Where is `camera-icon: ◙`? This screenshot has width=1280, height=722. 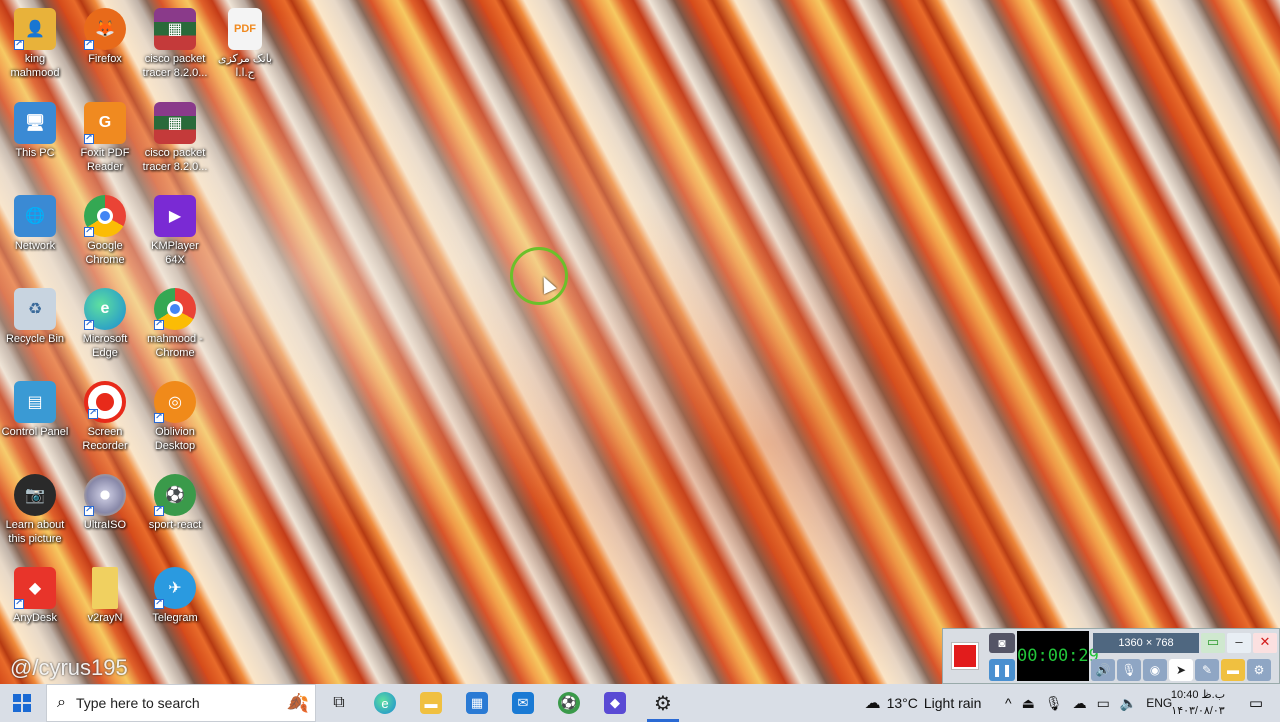
camera-icon: ◙ is located at coordinates (1002, 643).